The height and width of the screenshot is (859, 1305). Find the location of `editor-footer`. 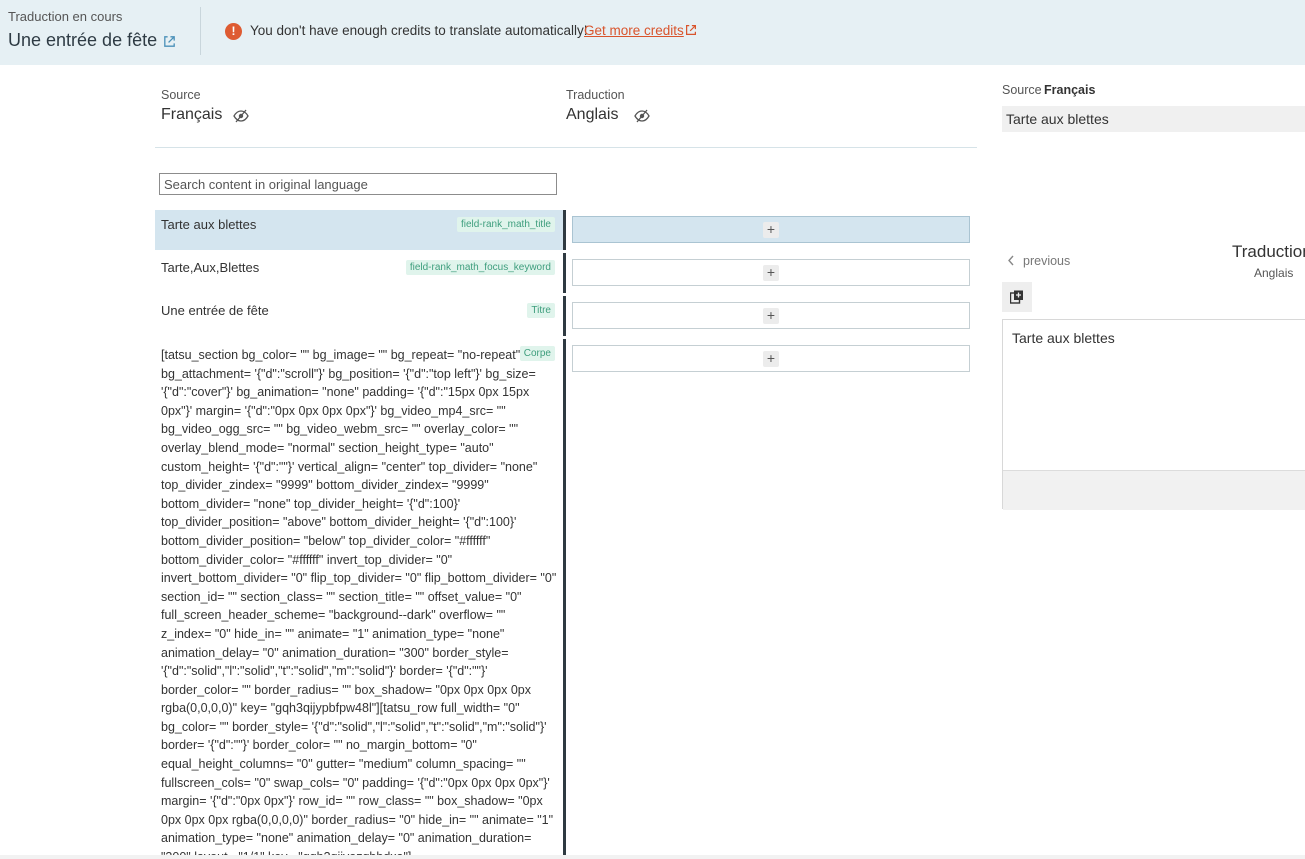

editor-footer is located at coordinates (1154, 490).